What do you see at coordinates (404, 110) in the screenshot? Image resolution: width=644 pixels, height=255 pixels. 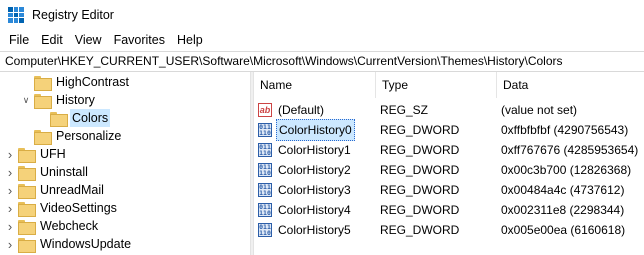 I see `value-type: REG_SZ` at bounding box center [404, 110].